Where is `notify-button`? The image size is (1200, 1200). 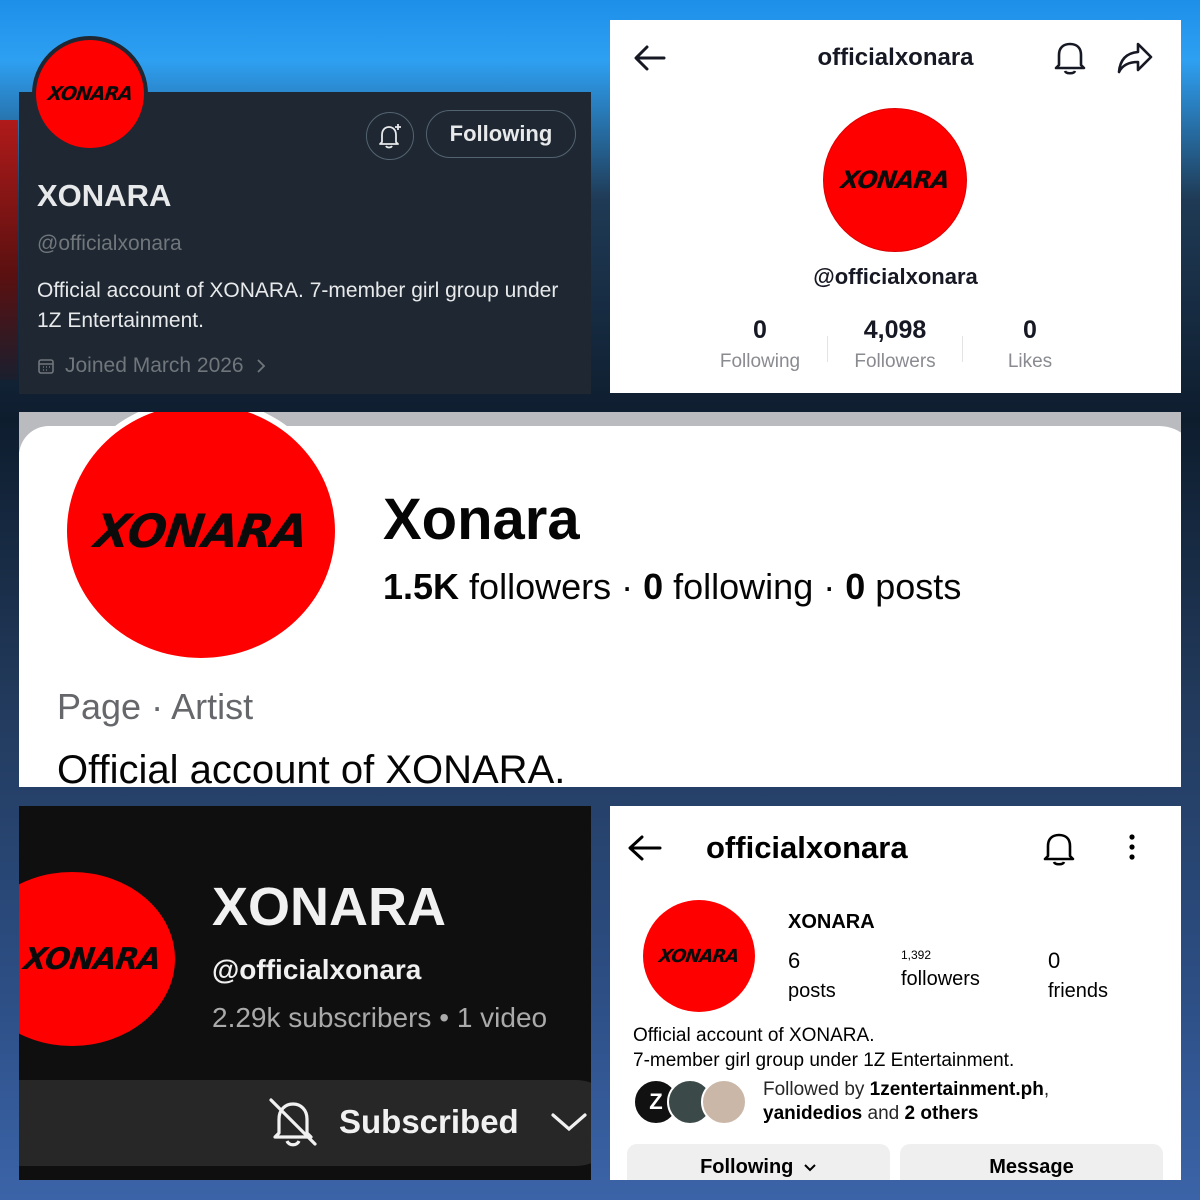
notify-button is located at coordinates (390, 136).